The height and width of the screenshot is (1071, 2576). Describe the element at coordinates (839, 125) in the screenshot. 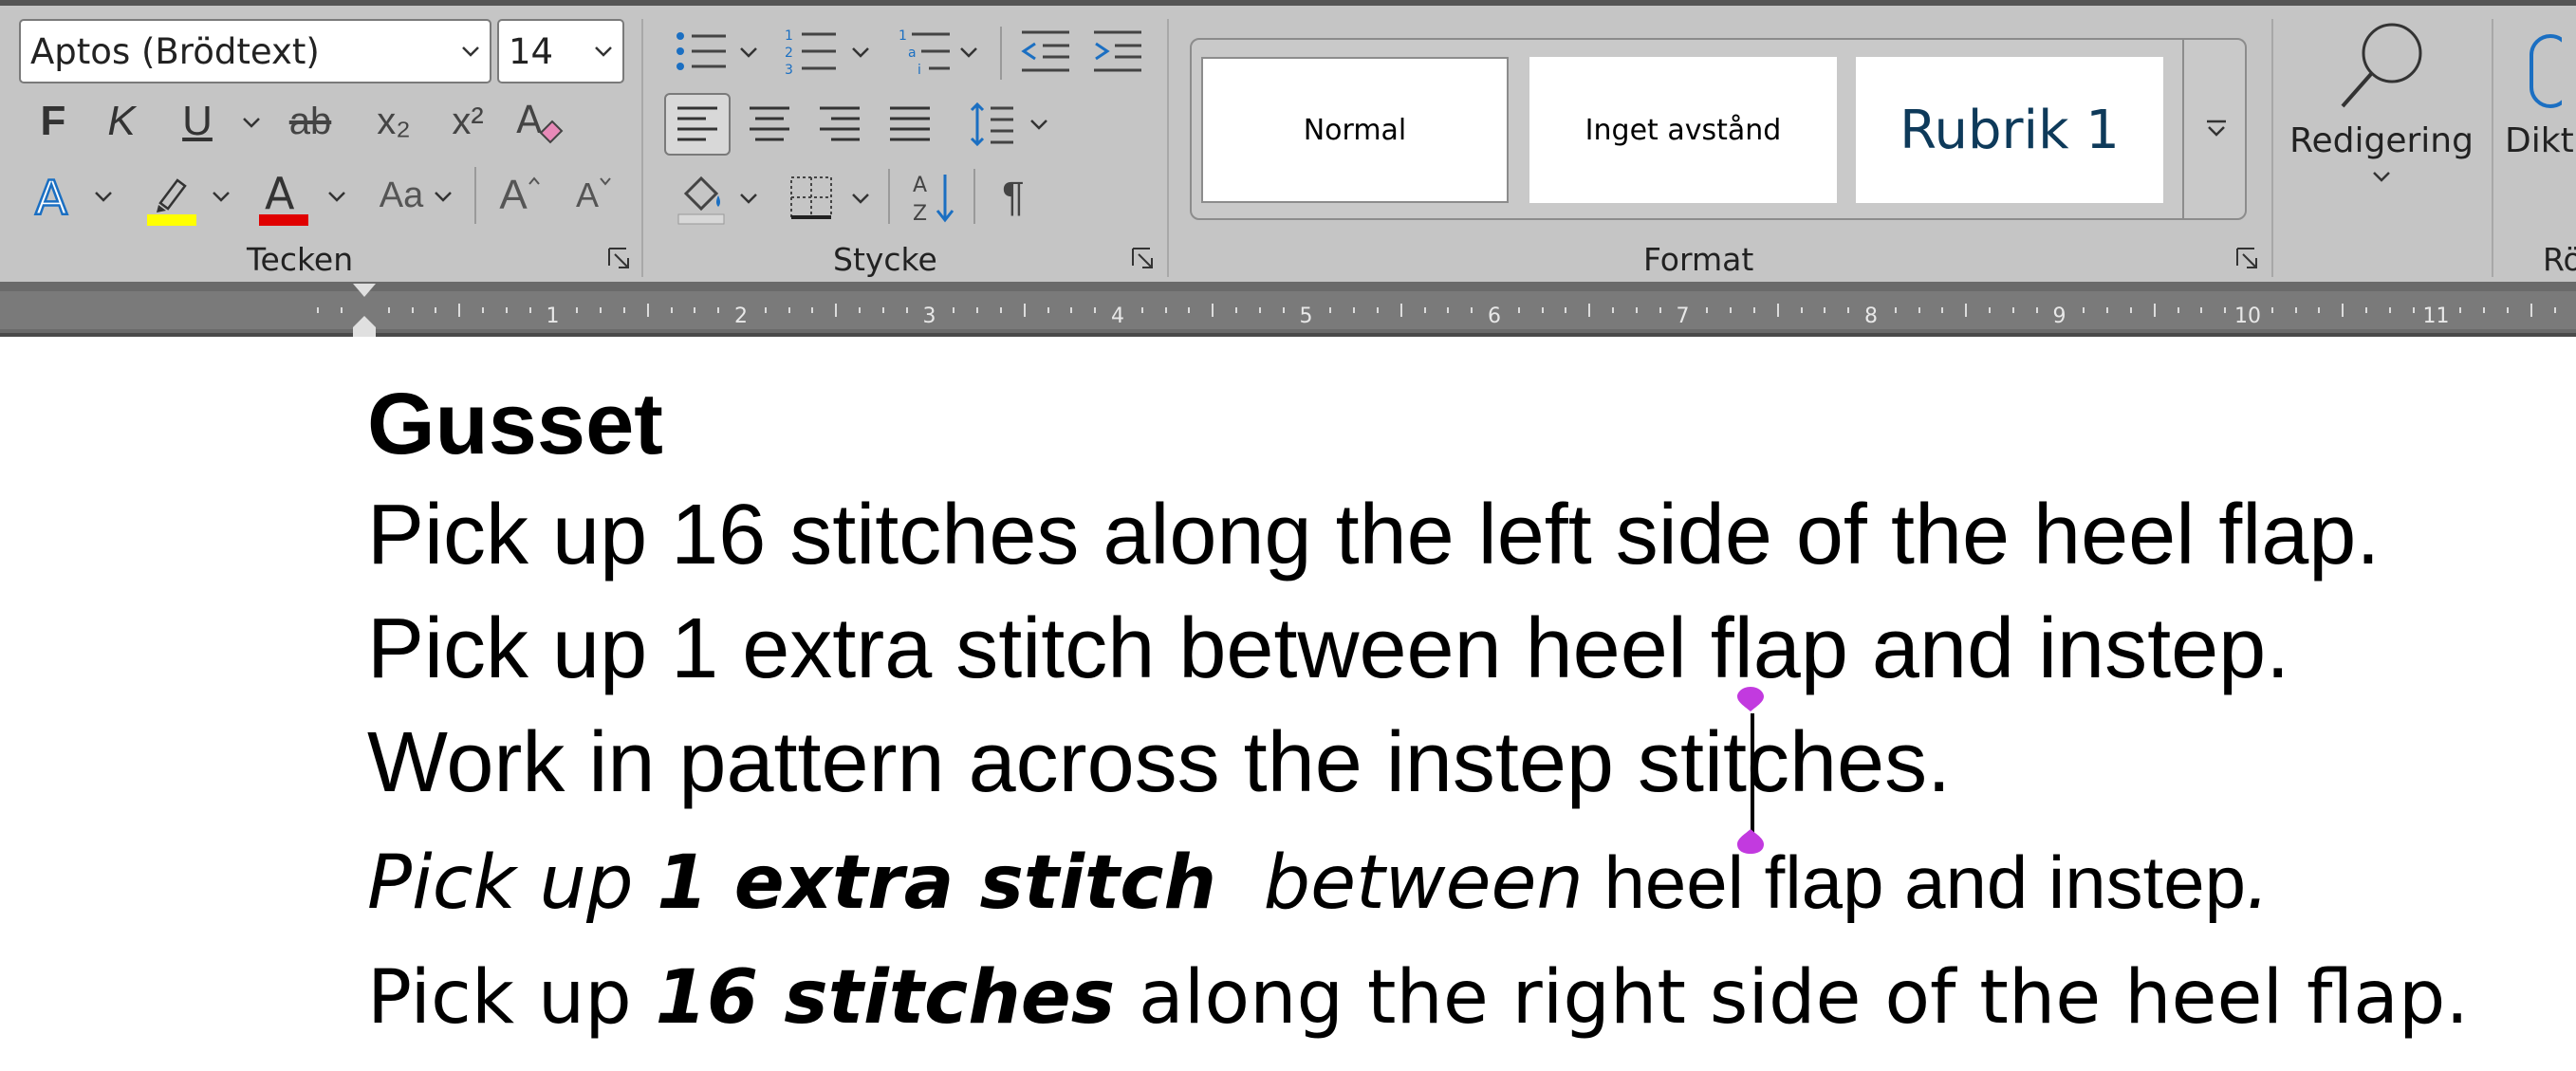

I see `align-right-button` at that location.